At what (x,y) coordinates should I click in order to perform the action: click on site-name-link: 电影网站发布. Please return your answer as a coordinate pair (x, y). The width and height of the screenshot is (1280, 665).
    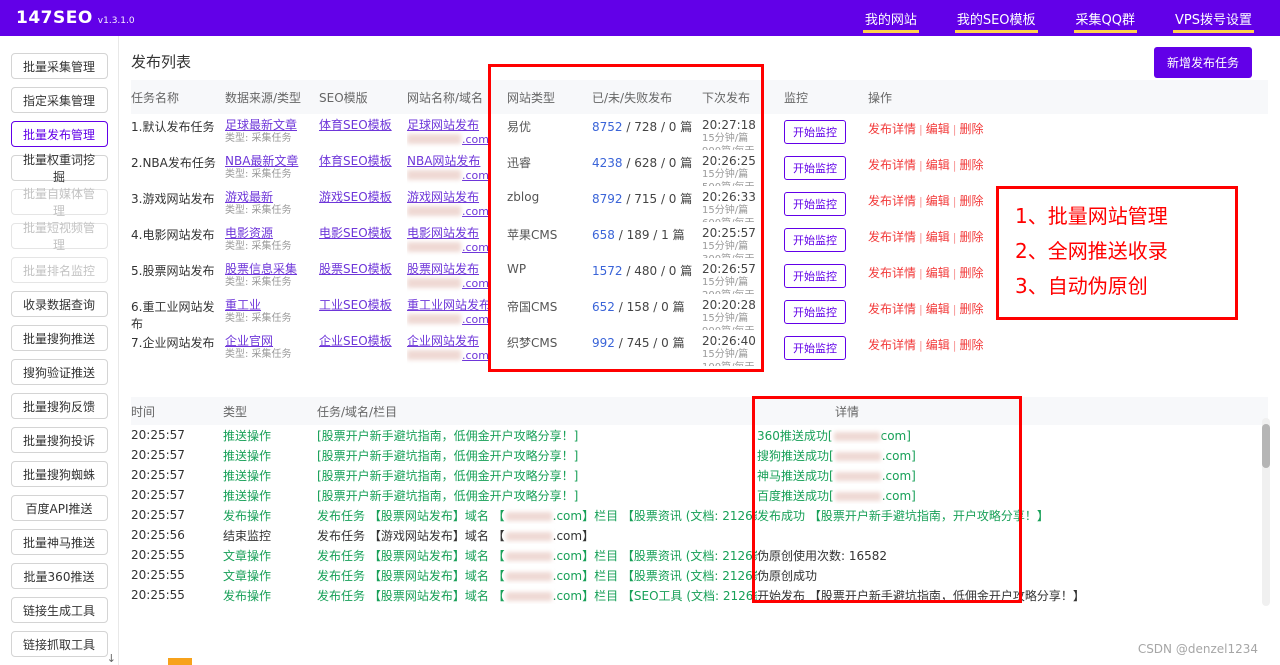
    Looking at the image, I should click on (455, 233).